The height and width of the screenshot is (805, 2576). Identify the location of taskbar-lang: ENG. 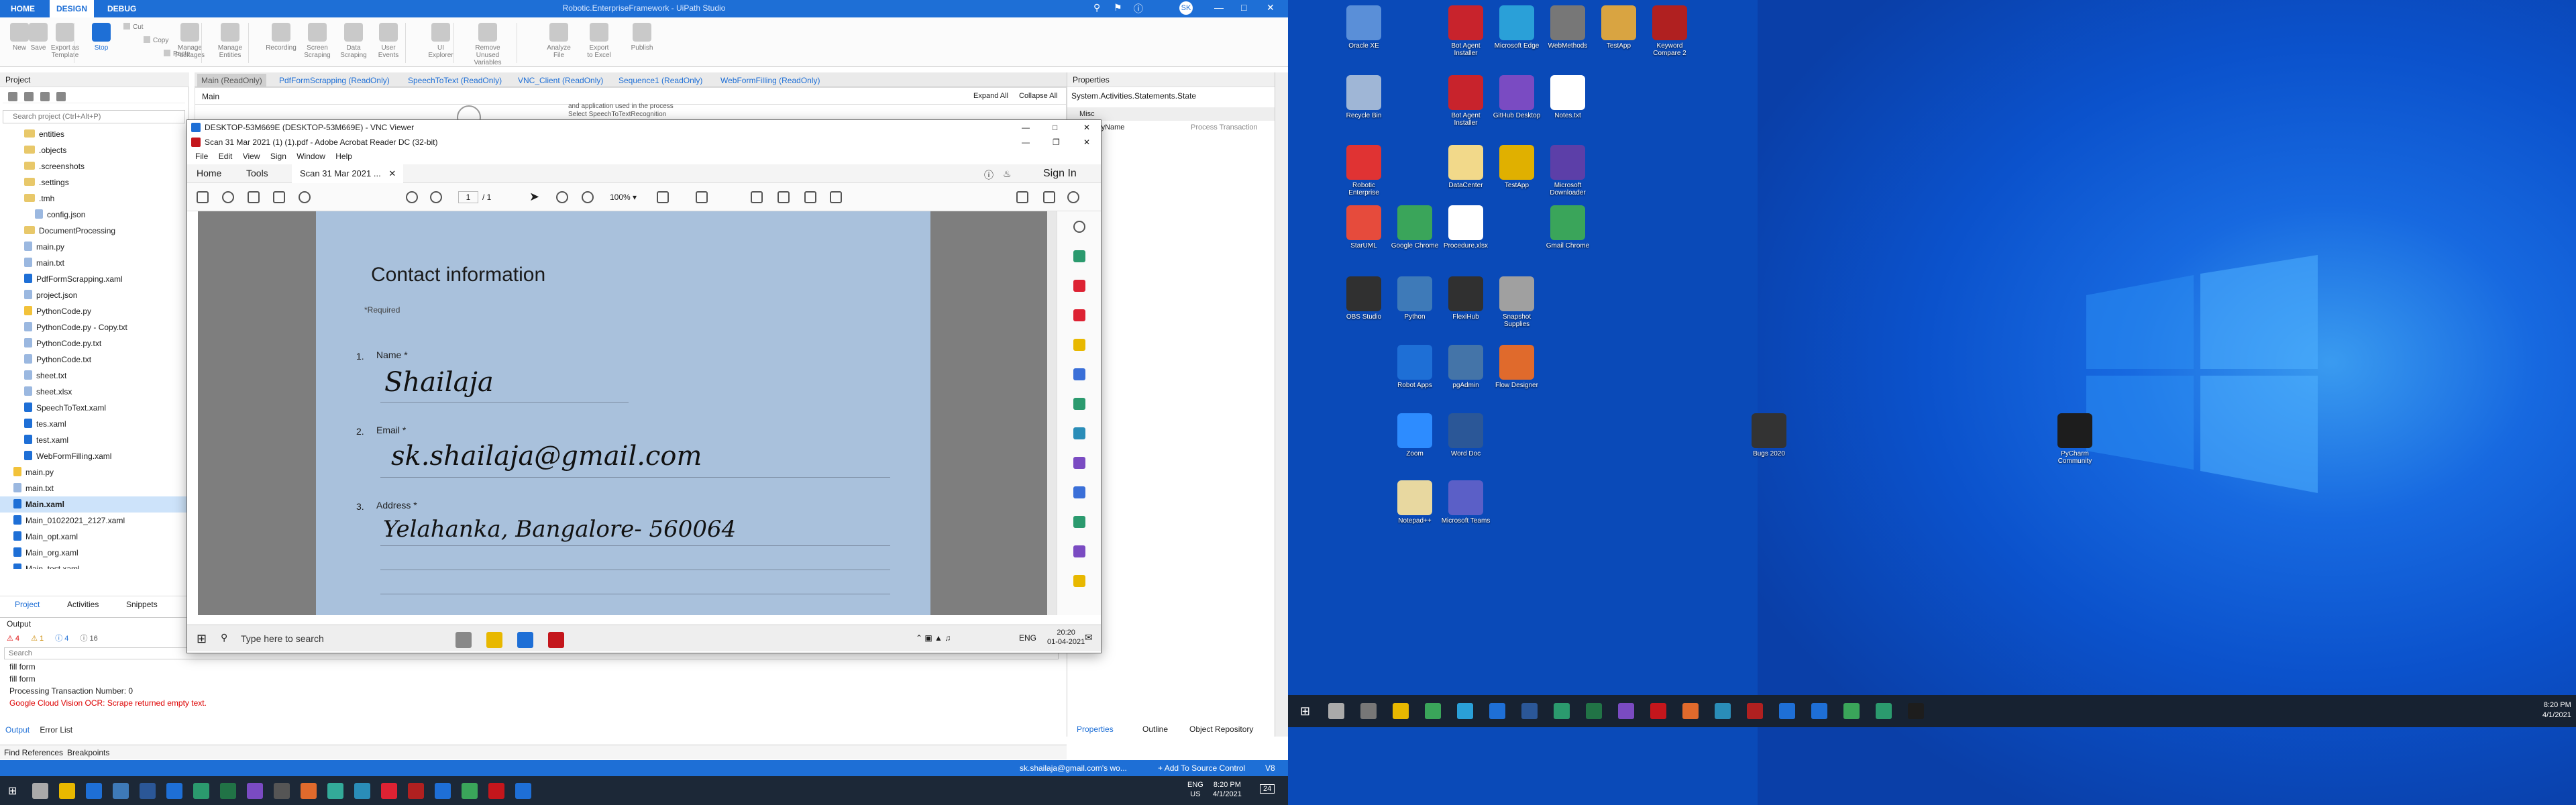
(1027, 638).